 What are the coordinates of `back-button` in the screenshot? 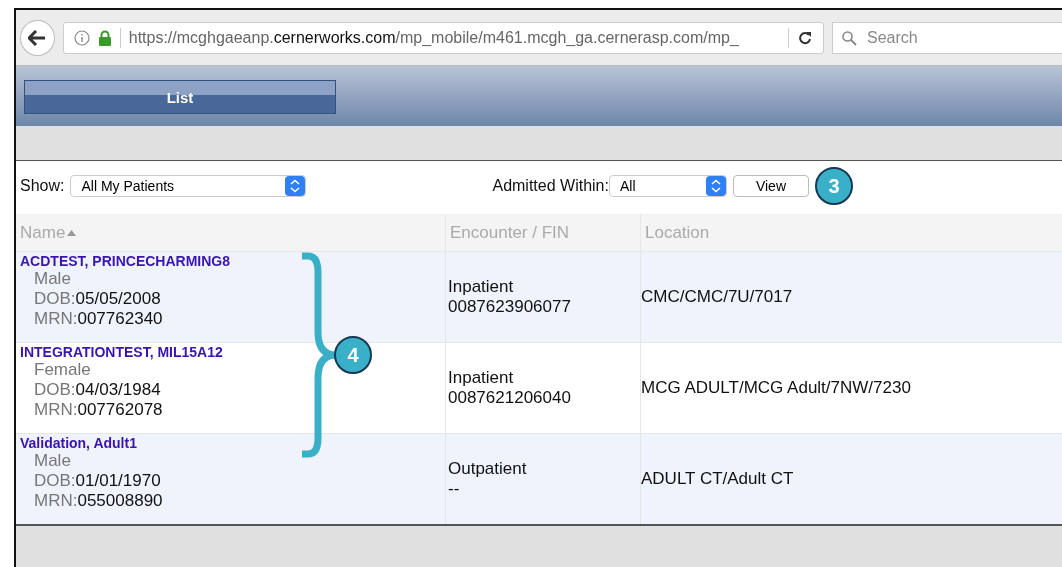 It's located at (37, 37).